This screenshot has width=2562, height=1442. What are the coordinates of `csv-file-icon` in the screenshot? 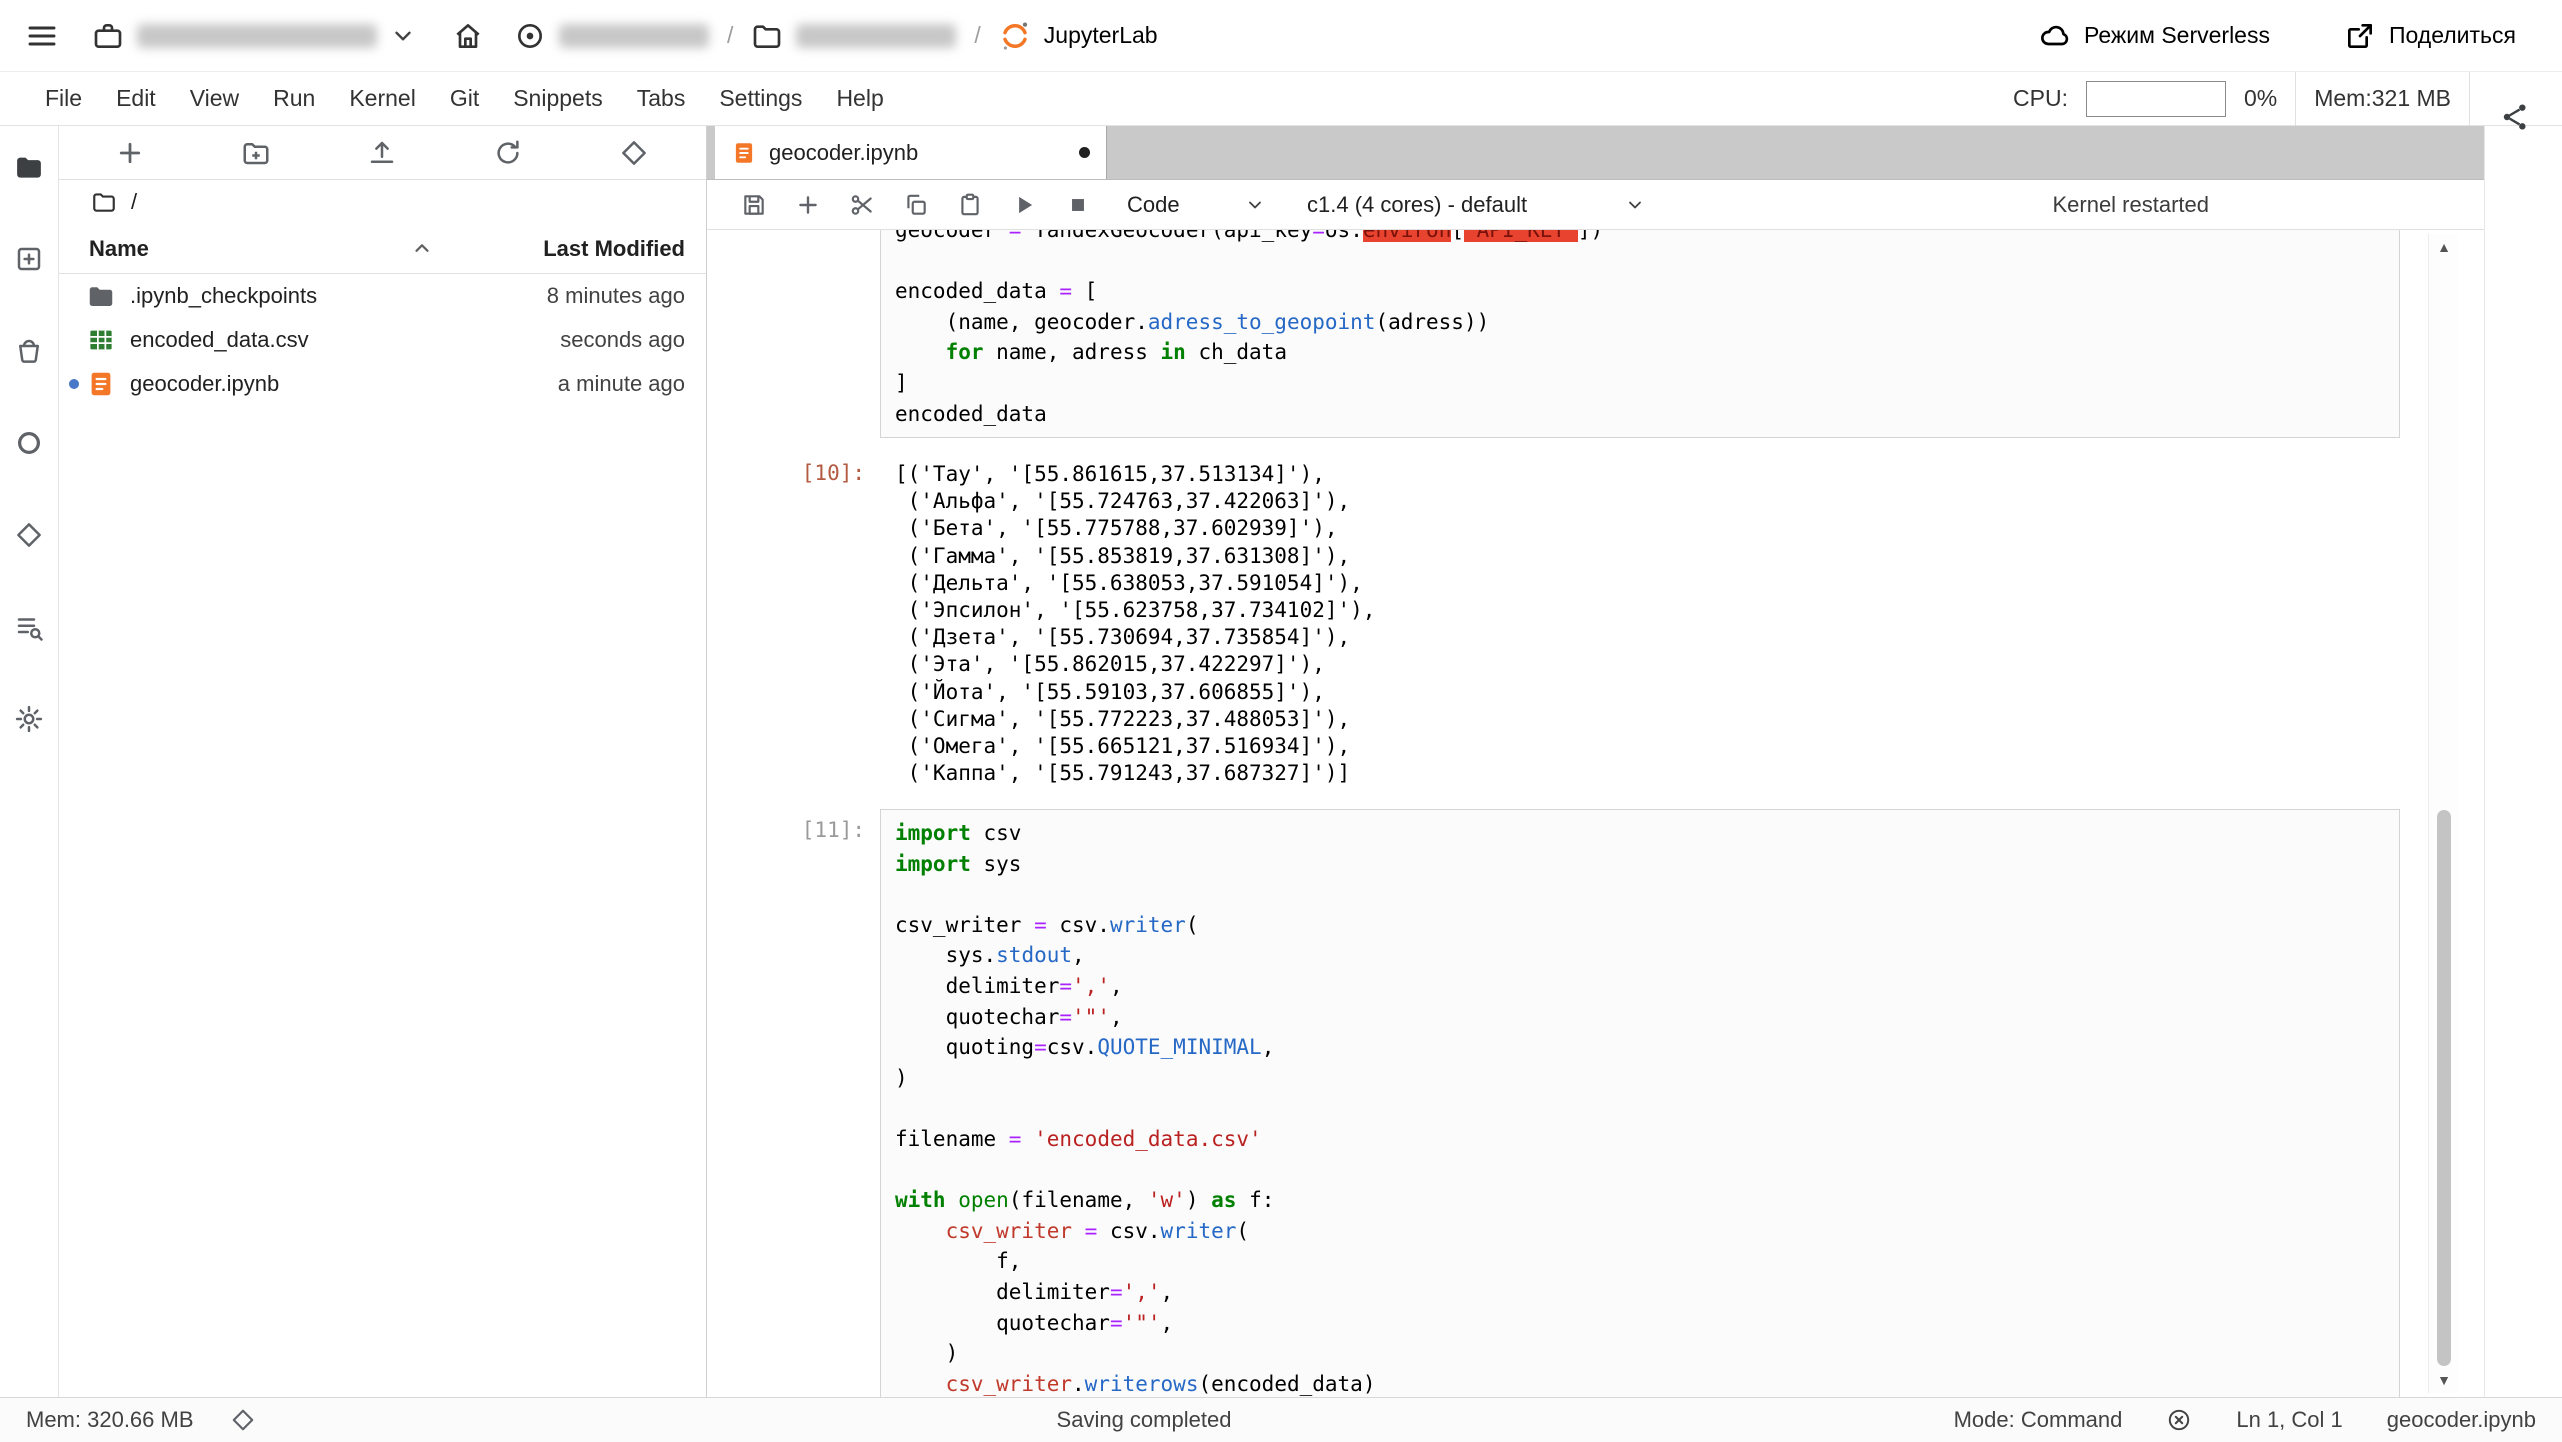 It's located at (101, 340).